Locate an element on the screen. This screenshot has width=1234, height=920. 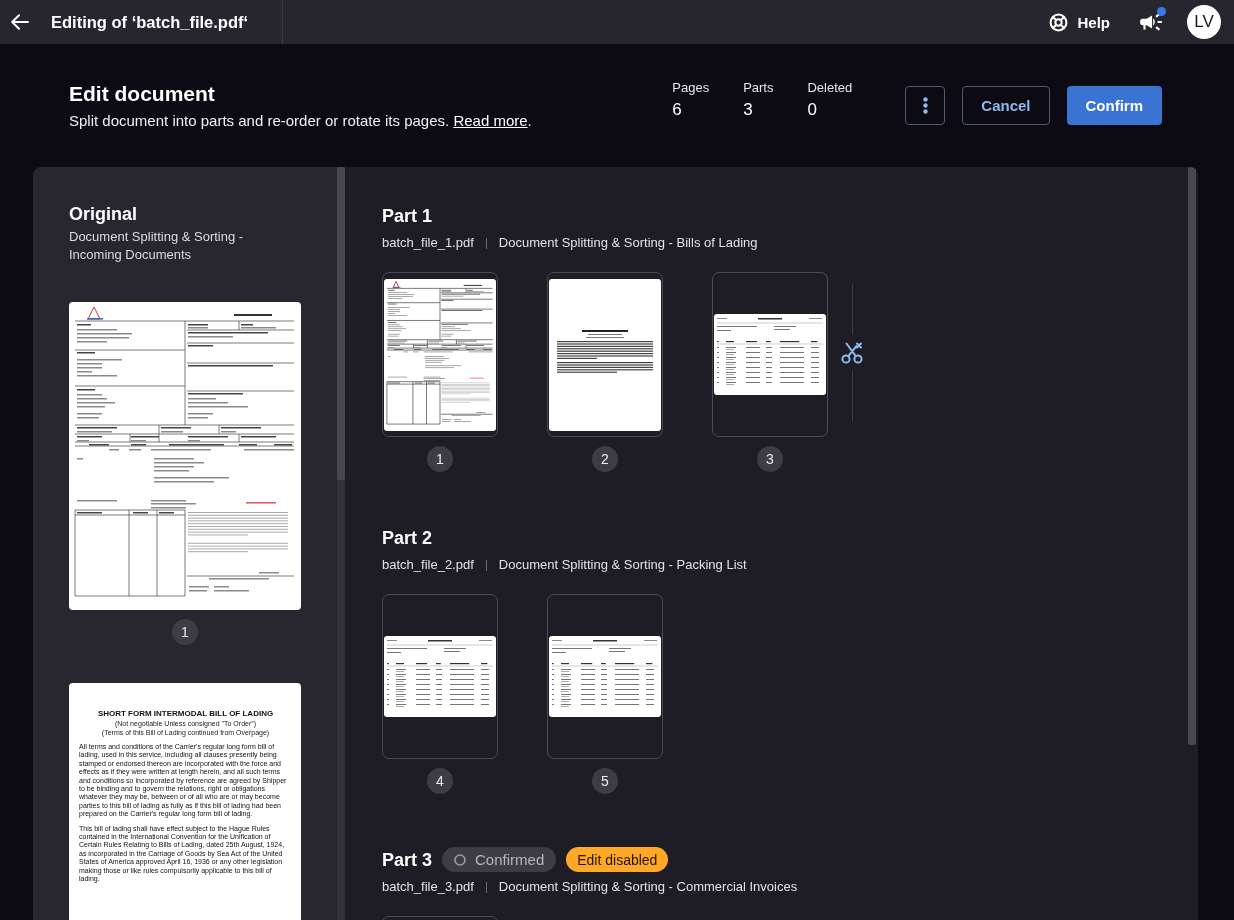
stat-label: Pages is located at coordinates (691, 88).